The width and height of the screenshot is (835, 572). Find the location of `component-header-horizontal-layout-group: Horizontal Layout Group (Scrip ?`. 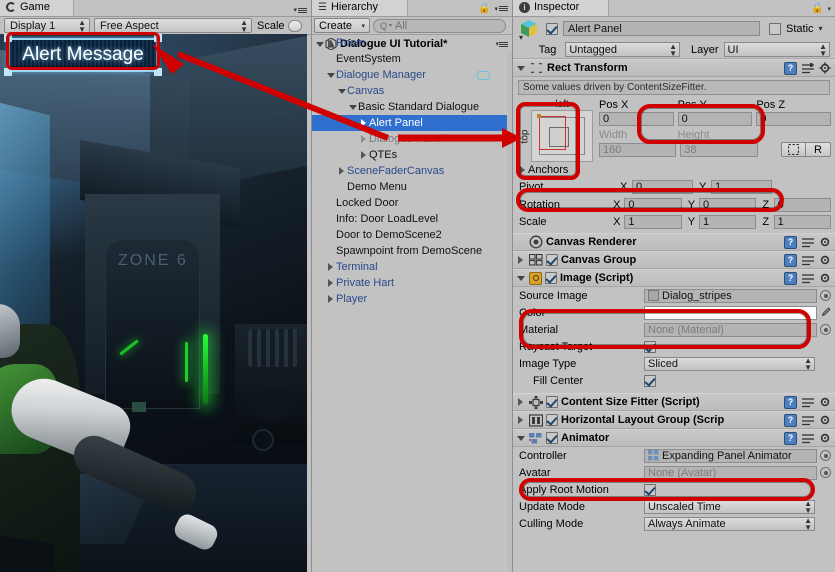

component-header-horizontal-layout-group: Horizontal Layout Group (Scrip ? is located at coordinates (674, 420).